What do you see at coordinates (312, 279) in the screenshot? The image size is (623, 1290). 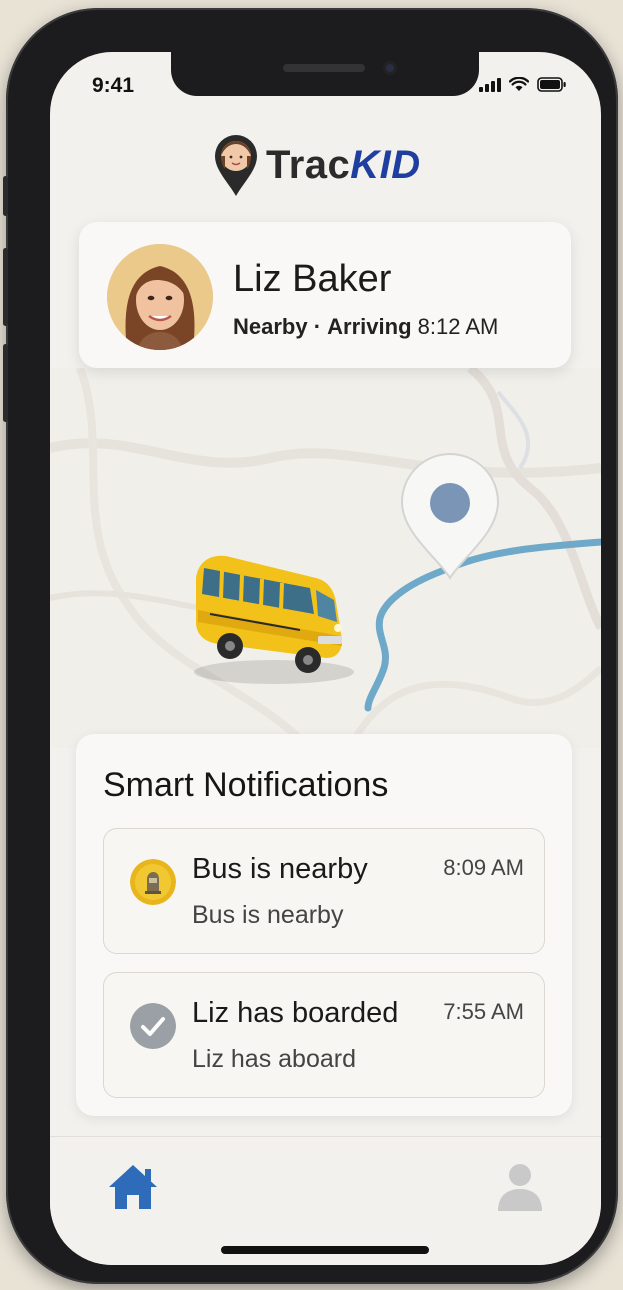 I see `child-name: Liz Baker` at bounding box center [312, 279].